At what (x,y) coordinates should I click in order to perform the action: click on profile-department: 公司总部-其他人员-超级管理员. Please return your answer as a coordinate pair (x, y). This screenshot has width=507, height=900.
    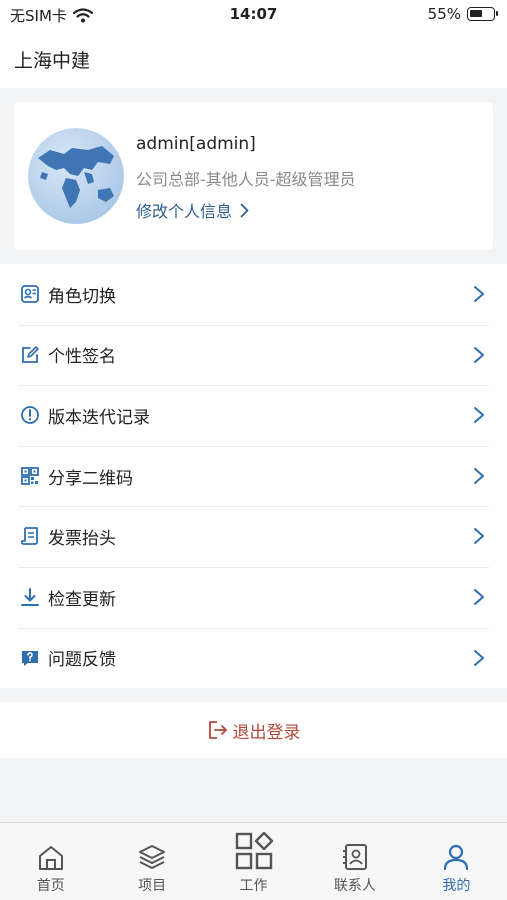
    Looking at the image, I should click on (246, 179).